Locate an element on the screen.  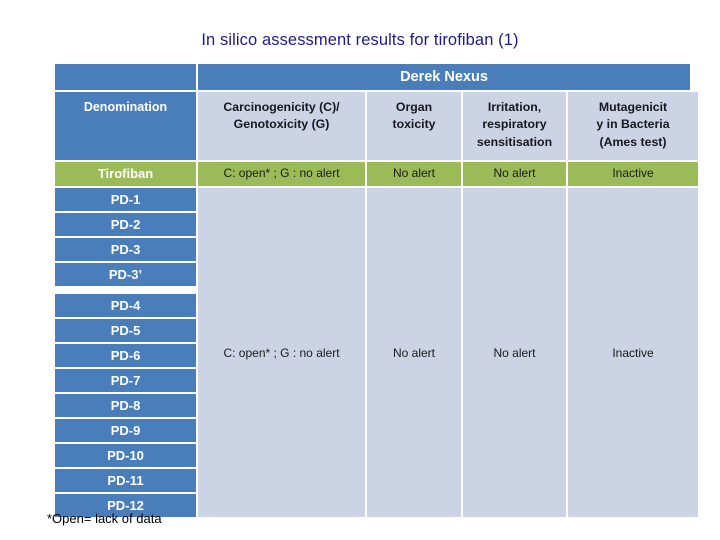
pd-row-label: PD-3 is located at coordinates (125, 249).